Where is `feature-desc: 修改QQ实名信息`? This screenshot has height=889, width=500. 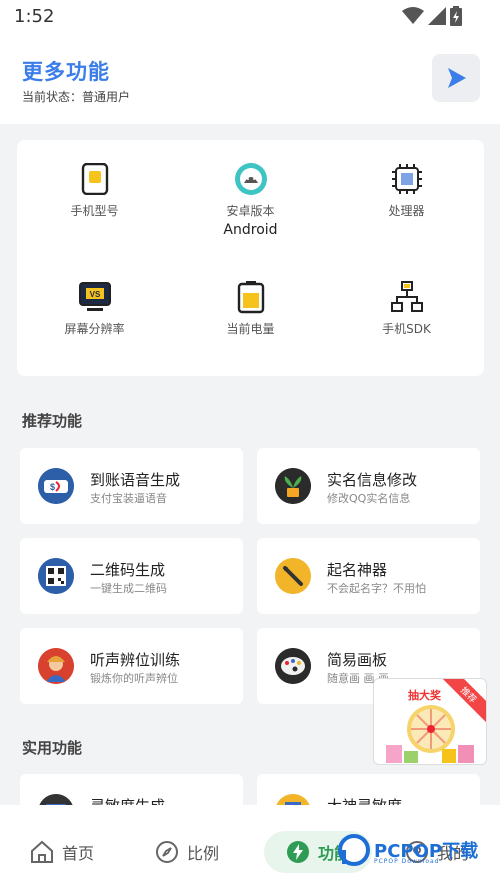
feature-desc: 修改QQ实名信息 is located at coordinates (369, 498).